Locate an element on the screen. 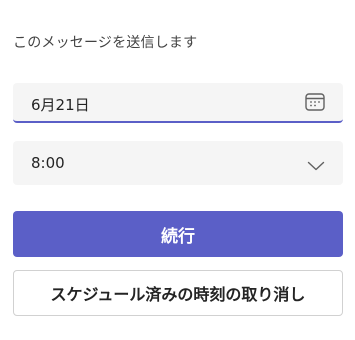 This screenshot has height=340, width=355. panel-heading: このメッセージを送信します is located at coordinates (105, 43).